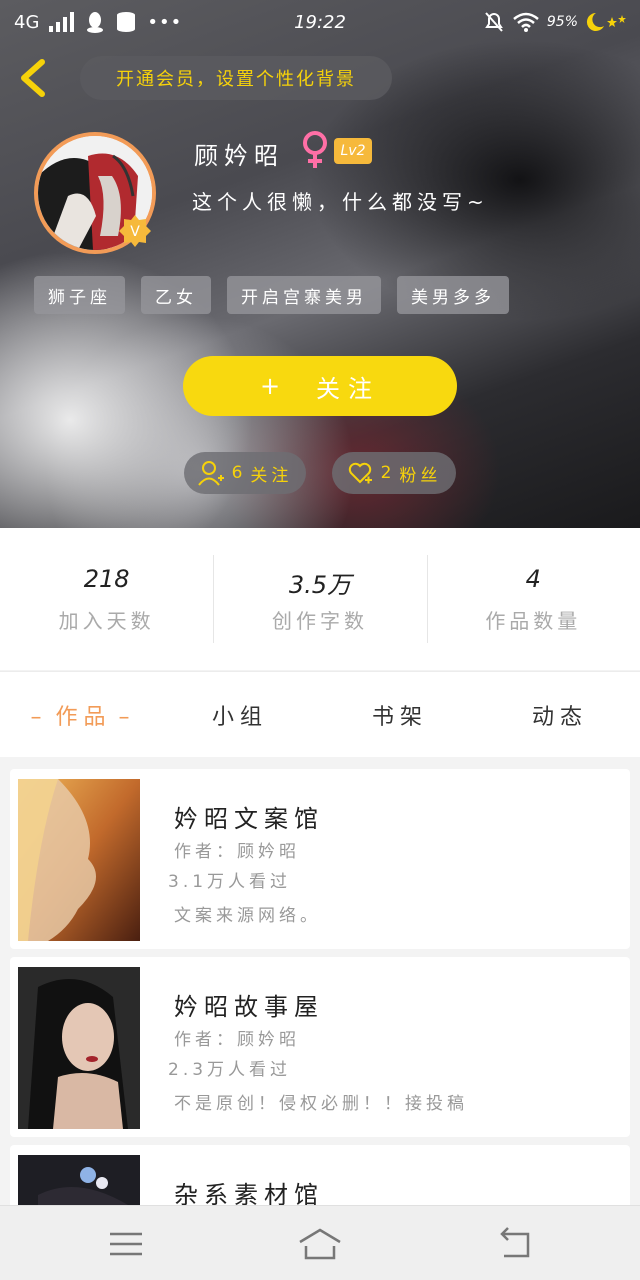 The image size is (640, 1280). Describe the element at coordinates (106, 599) in the screenshot. I see `stat-join-days: 218 加入天数` at that location.